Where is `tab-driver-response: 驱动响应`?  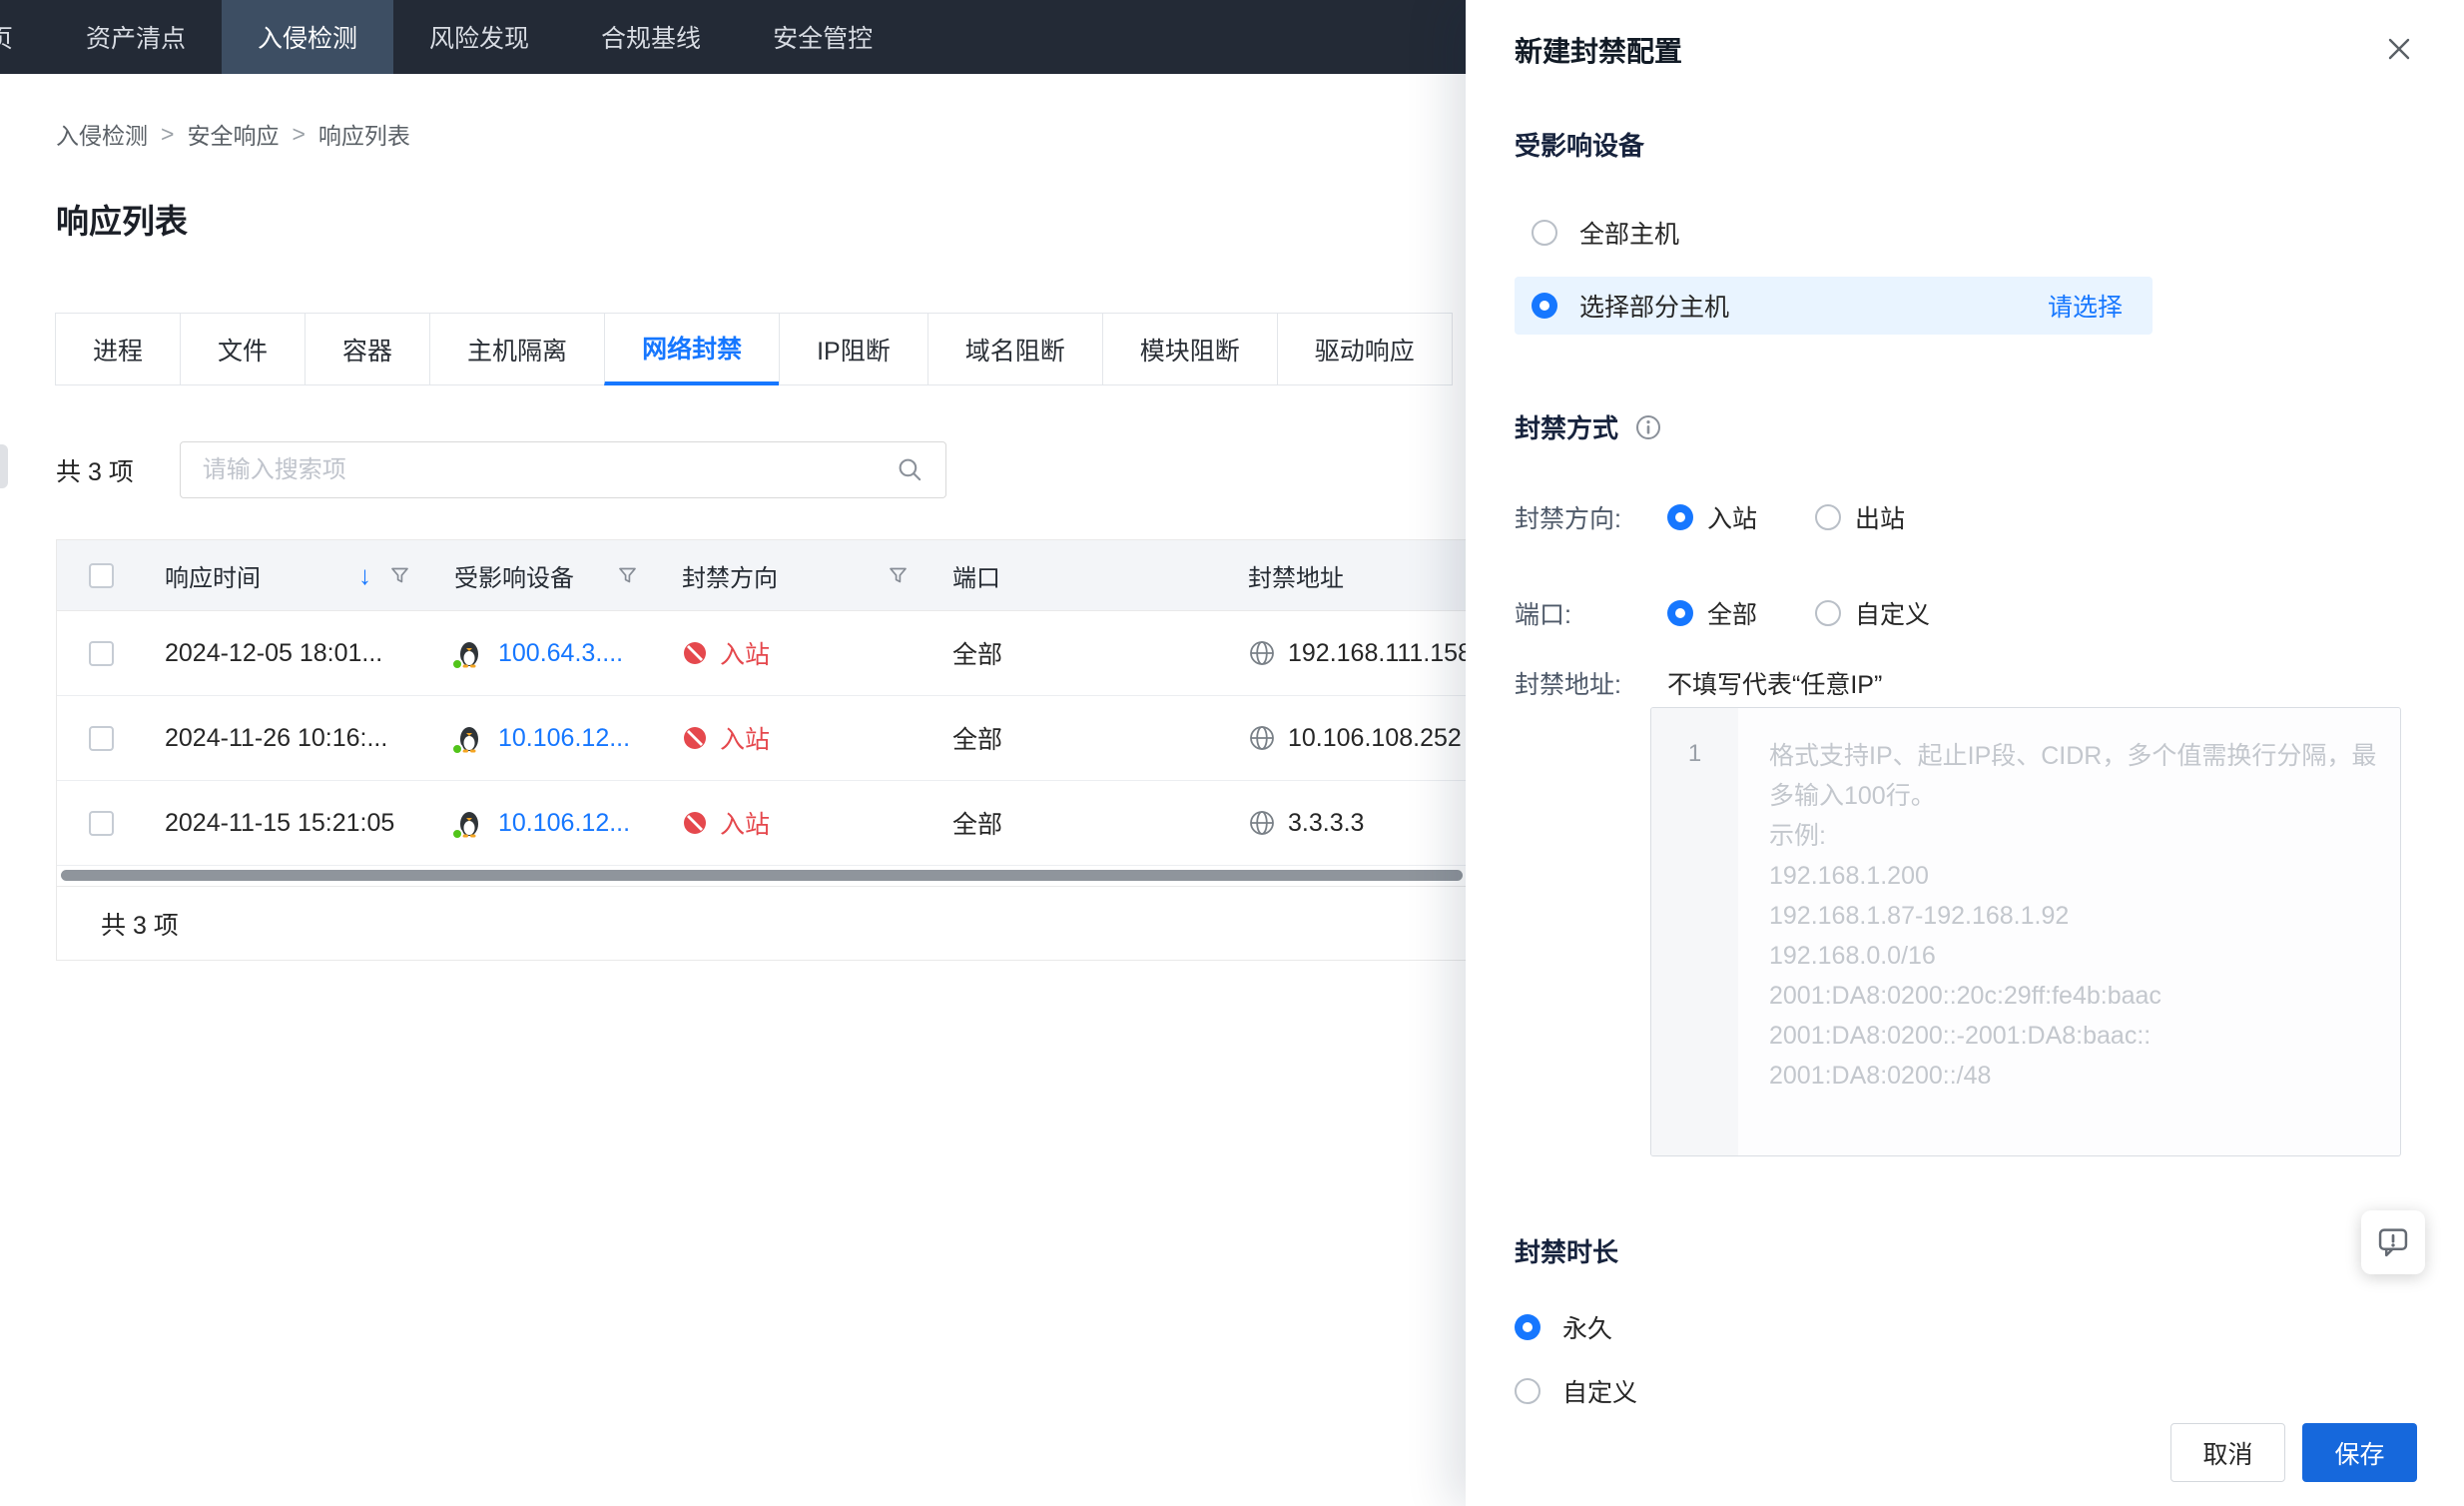 tab-driver-response: 驱动响应 is located at coordinates (1364, 349).